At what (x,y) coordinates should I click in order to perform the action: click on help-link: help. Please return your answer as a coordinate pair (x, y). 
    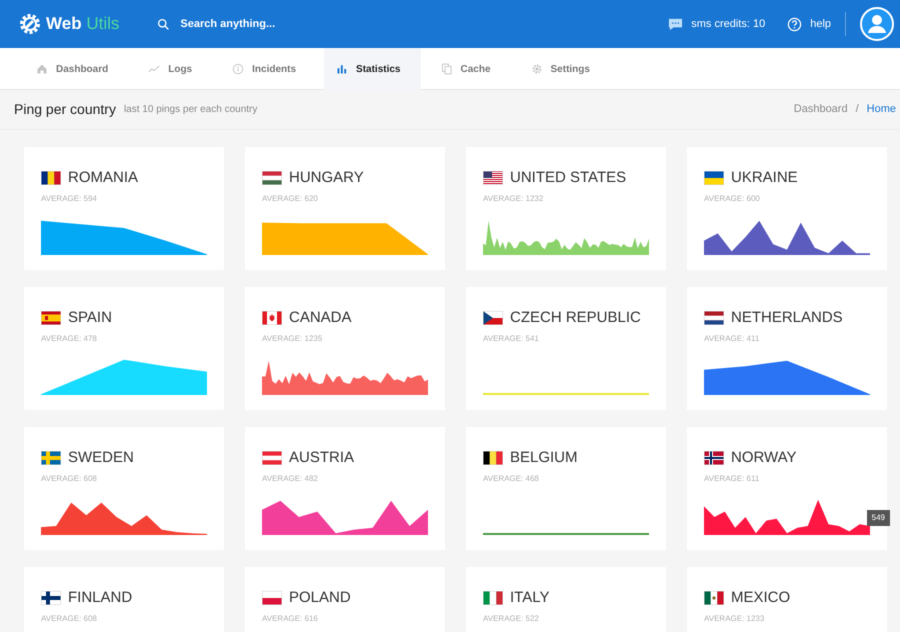
    Looking at the image, I should click on (820, 24).